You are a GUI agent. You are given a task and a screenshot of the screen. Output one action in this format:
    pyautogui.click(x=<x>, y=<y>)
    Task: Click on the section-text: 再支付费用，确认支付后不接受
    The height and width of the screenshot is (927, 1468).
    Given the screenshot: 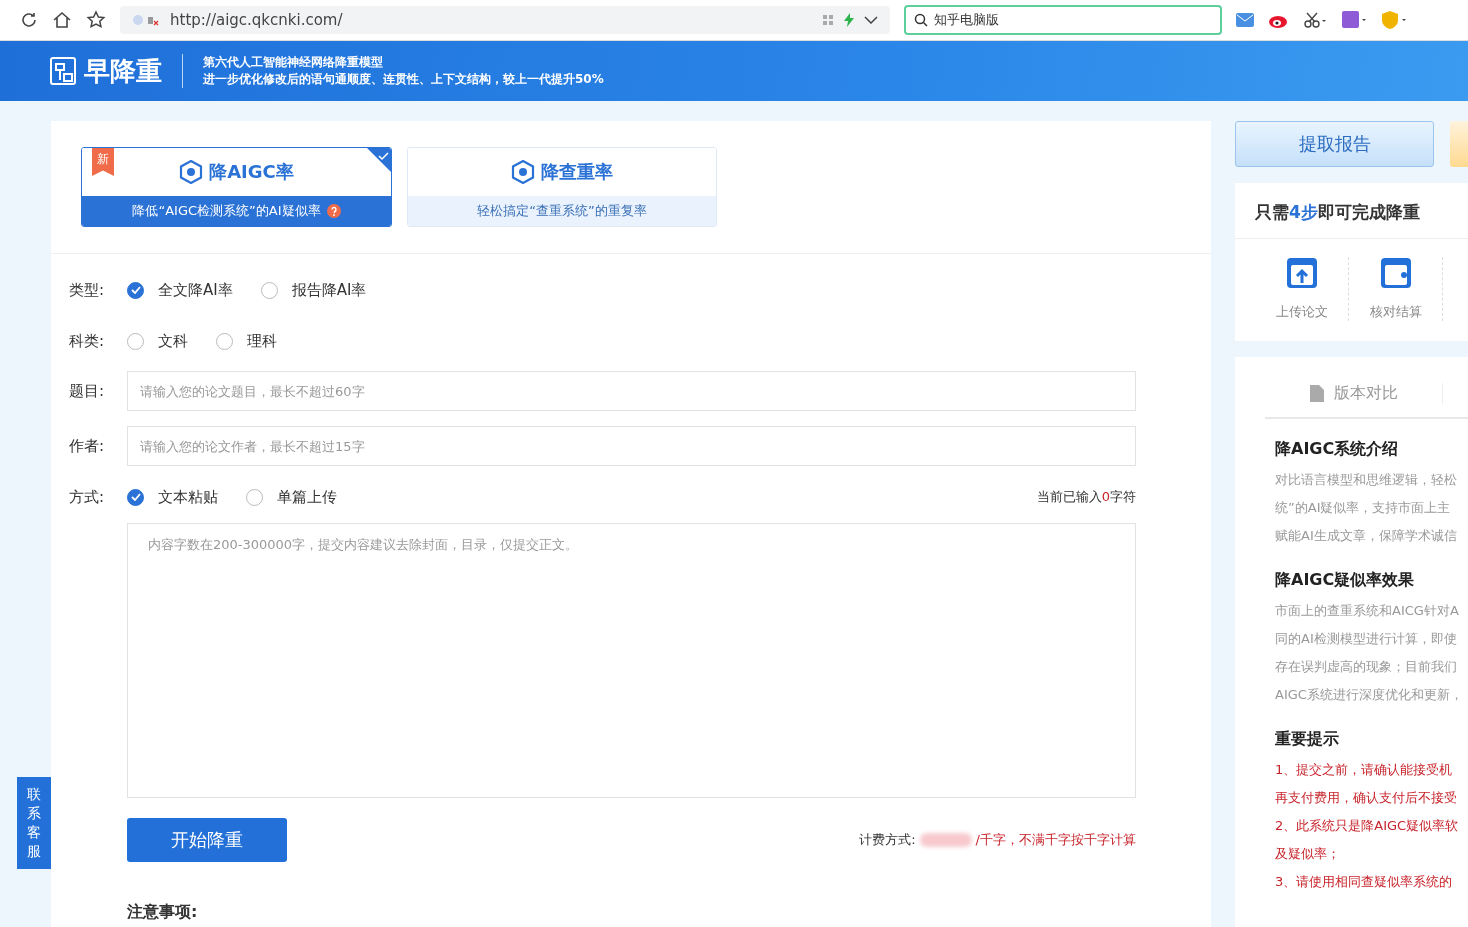 What is the action you would take?
    pyautogui.click(x=1366, y=798)
    